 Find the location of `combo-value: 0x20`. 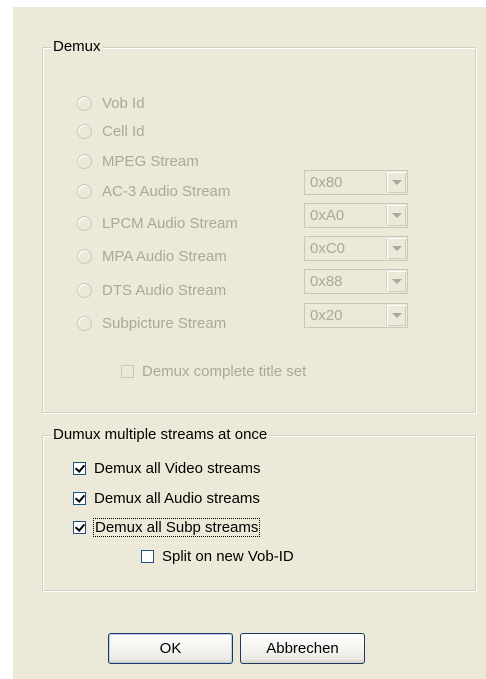

combo-value: 0x20 is located at coordinates (326, 315).